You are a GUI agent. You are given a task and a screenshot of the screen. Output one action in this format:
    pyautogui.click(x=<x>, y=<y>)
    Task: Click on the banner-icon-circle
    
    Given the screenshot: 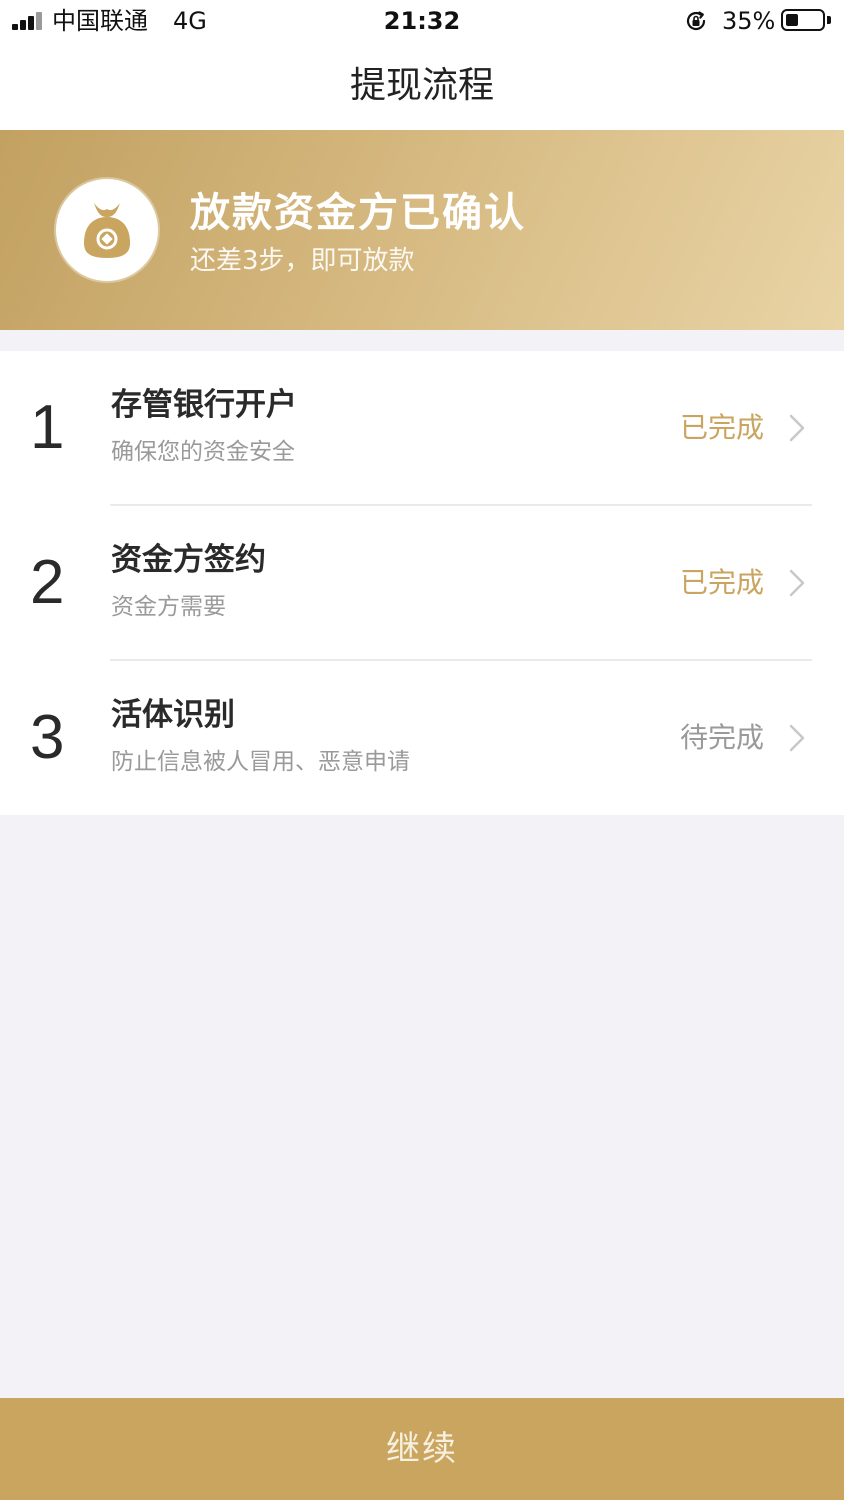 What is the action you would take?
    pyautogui.click(x=107, y=230)
    